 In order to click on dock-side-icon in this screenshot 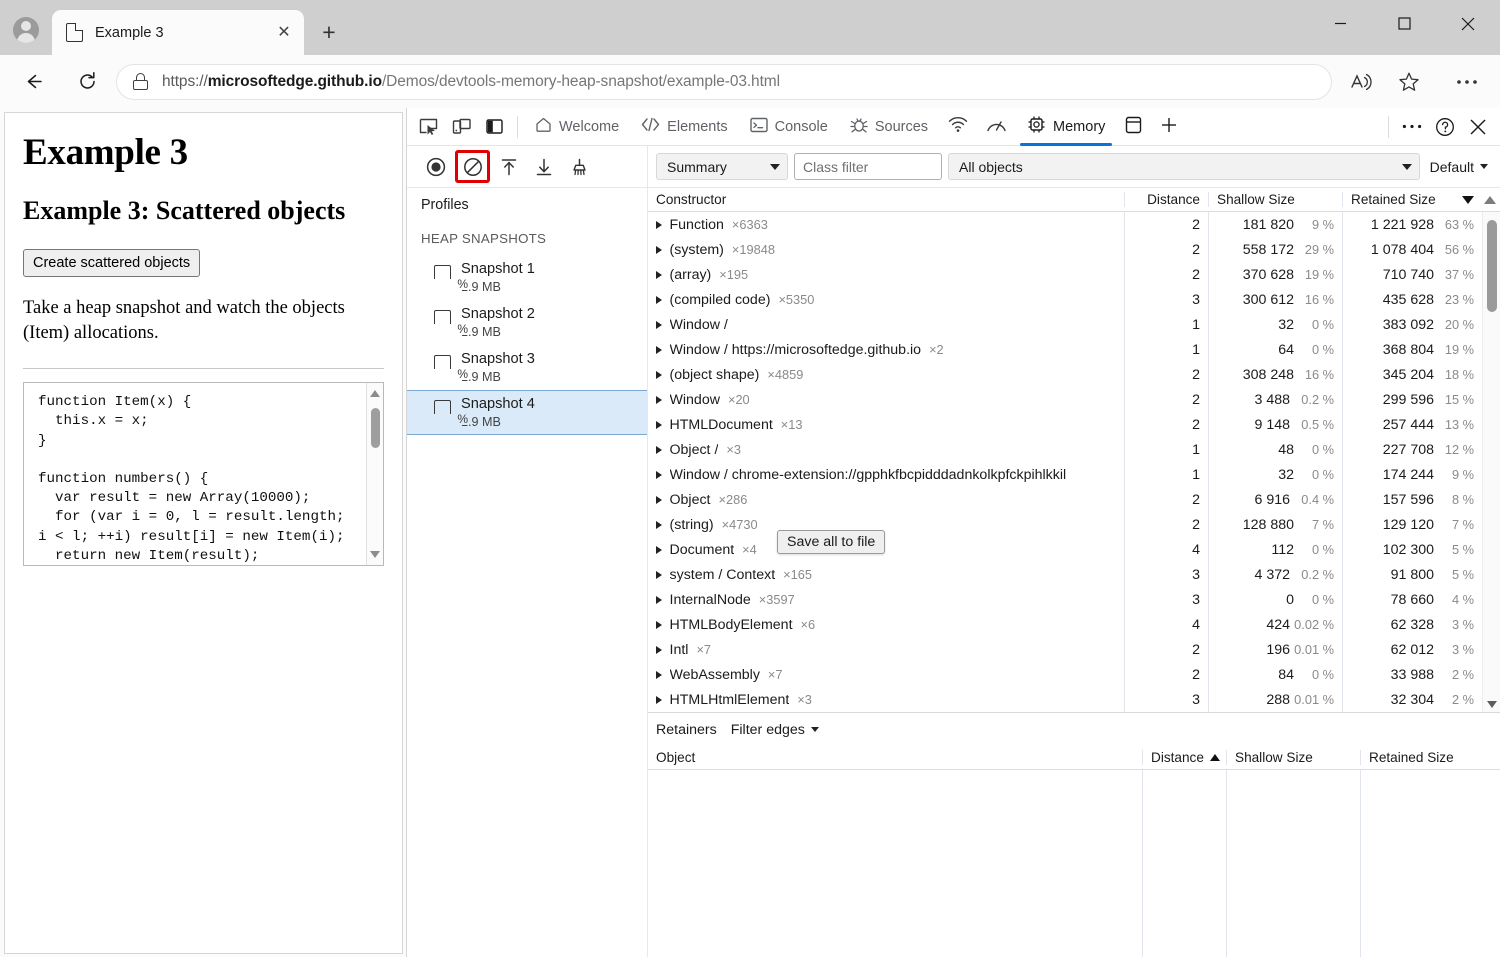, I will do `click(494, 127)`.